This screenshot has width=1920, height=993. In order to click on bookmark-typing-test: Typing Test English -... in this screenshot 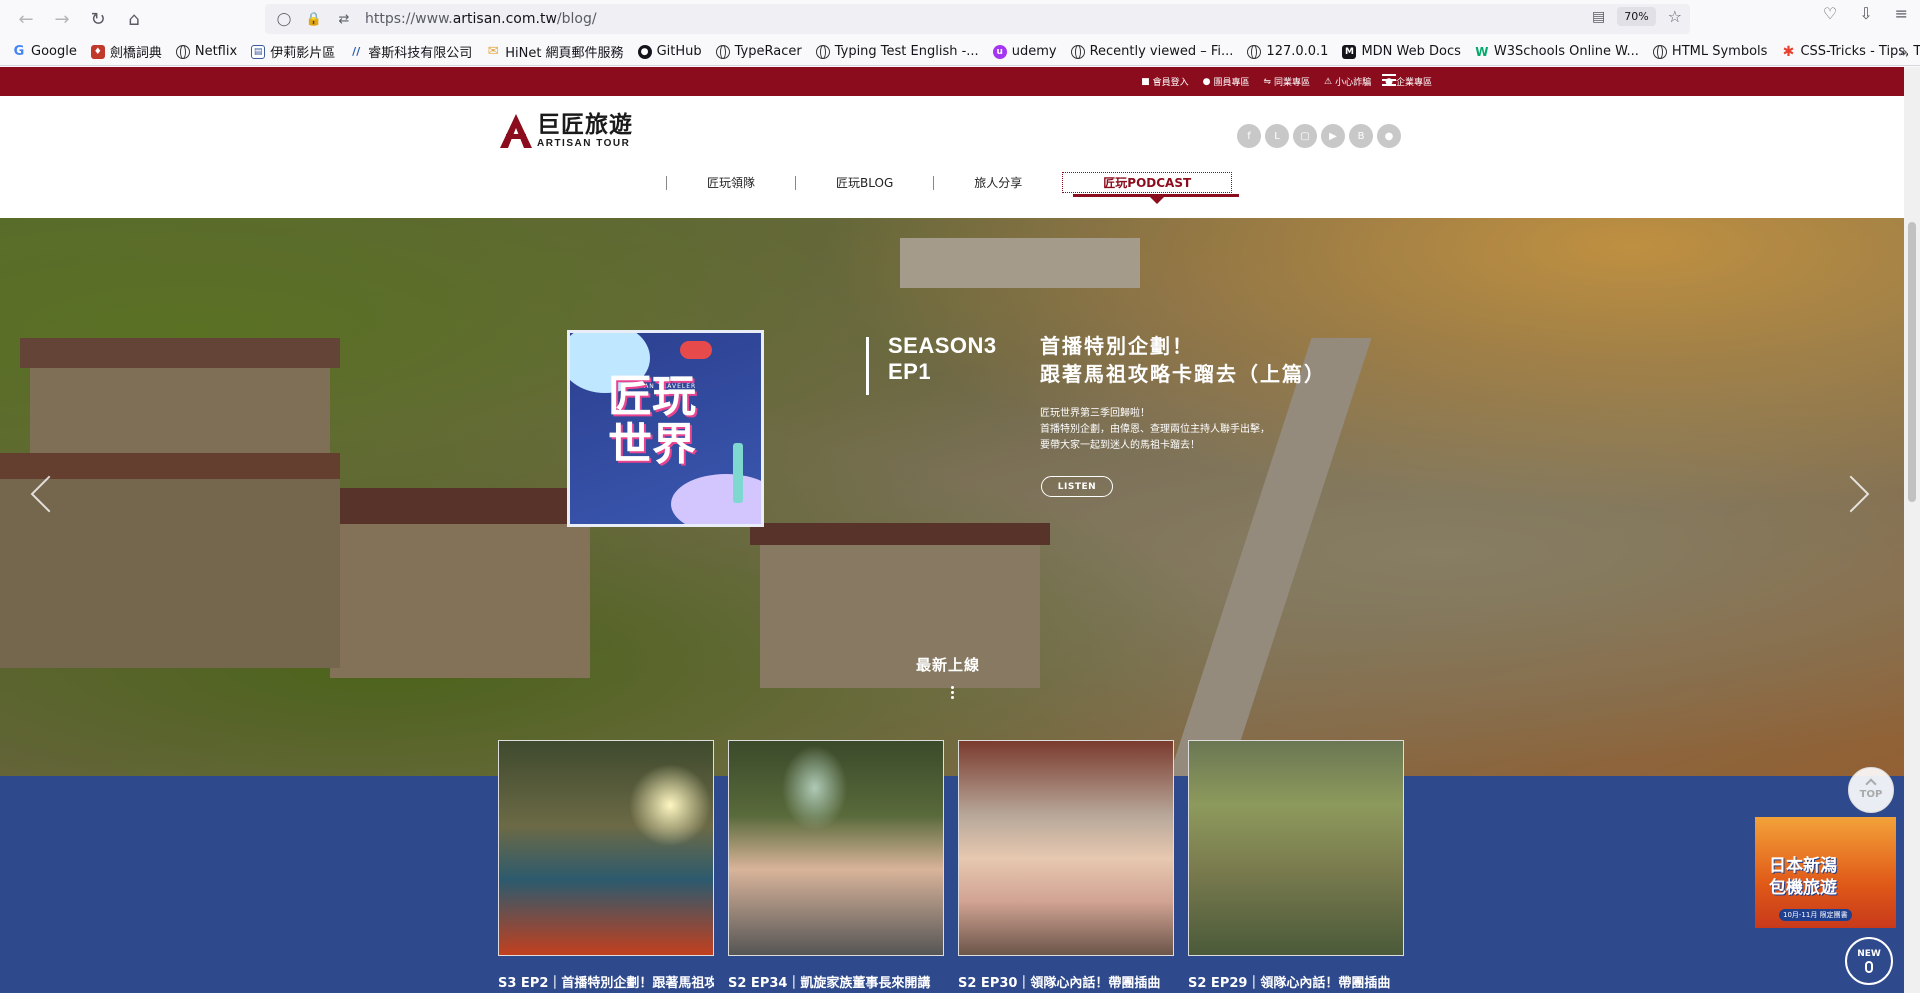, I will do `click(897, 51)`.